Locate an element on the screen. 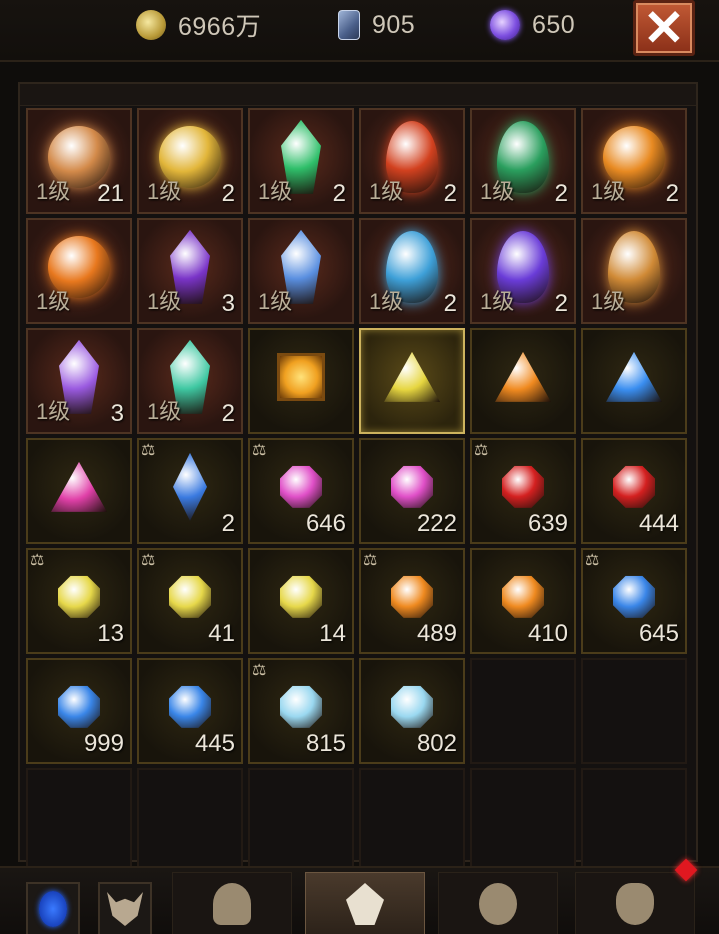 The image size is (719, 934). mask-button is located at coordinates (125, 908).